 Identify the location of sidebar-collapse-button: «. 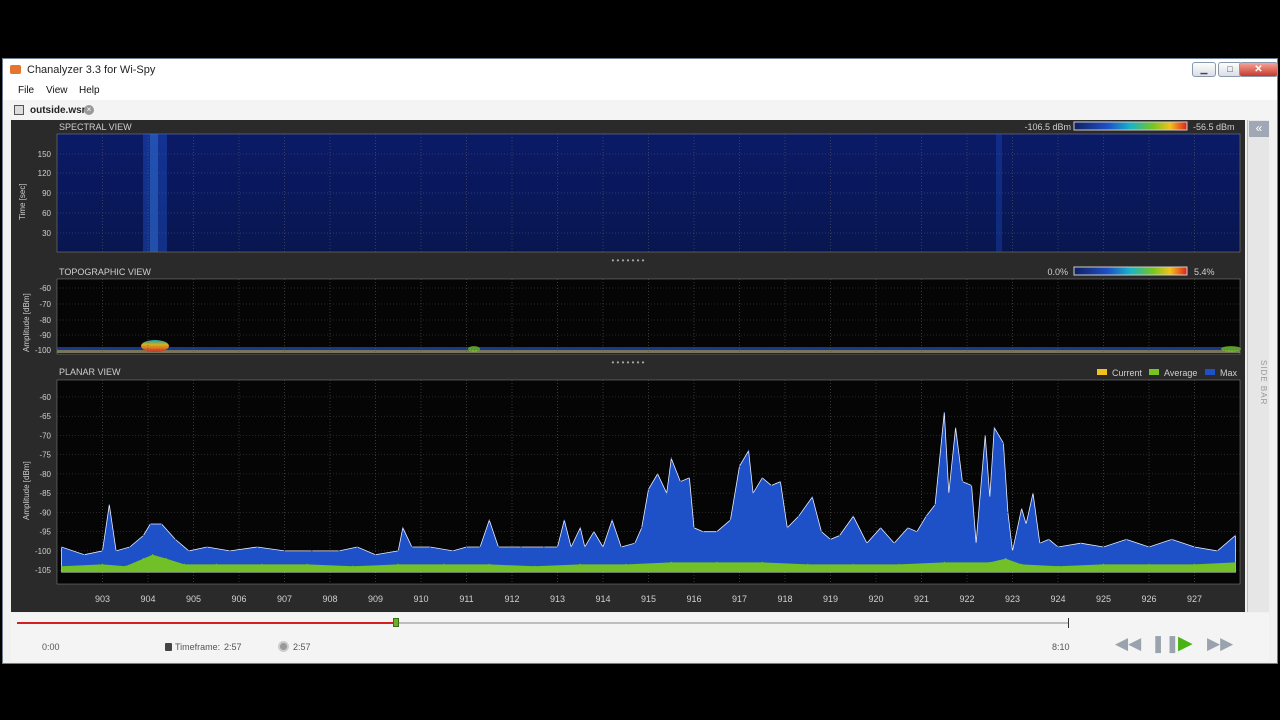
(1259, 129).